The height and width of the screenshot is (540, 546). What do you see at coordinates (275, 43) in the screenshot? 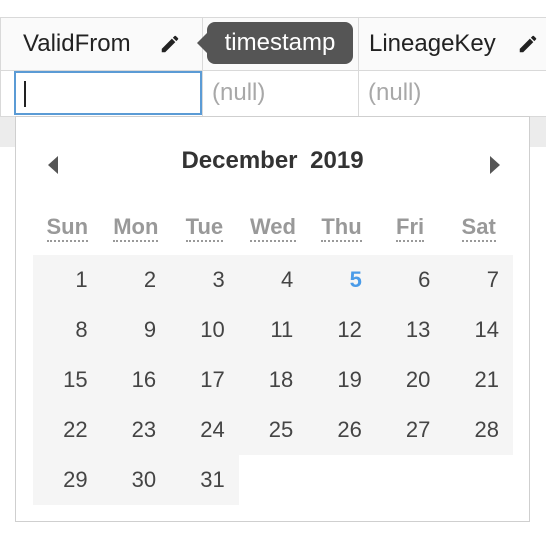
I see `column-type-tooltip: timestamp` at bounding box center [275, 43].